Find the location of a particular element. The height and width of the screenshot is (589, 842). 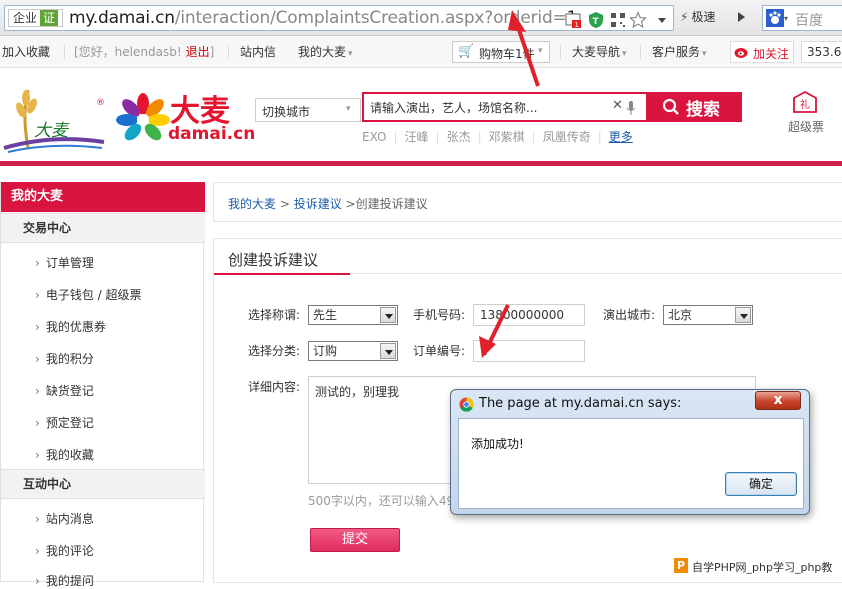

star-bookmark-icon is located at coordinates (638, 20).